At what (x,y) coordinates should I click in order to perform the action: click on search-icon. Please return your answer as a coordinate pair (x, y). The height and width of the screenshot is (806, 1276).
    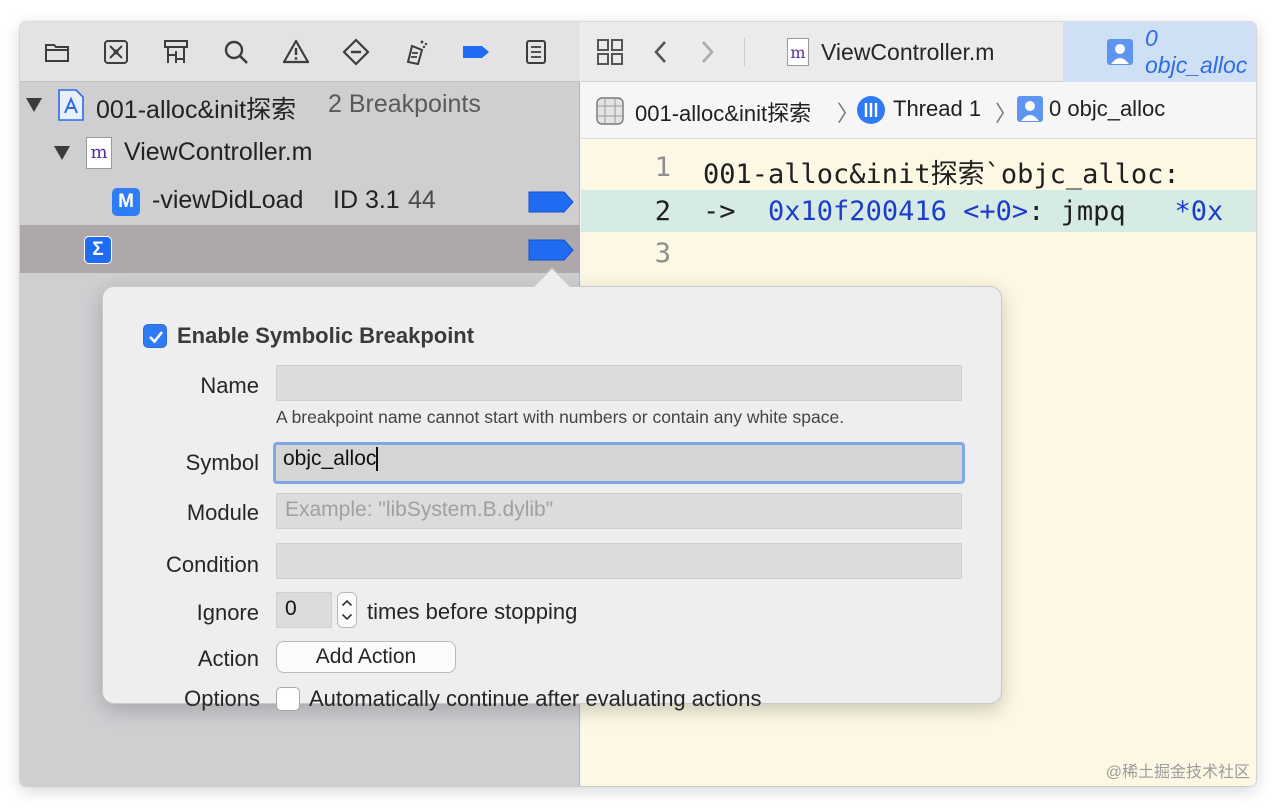
    Looking at the image, I should click on (236, 52).